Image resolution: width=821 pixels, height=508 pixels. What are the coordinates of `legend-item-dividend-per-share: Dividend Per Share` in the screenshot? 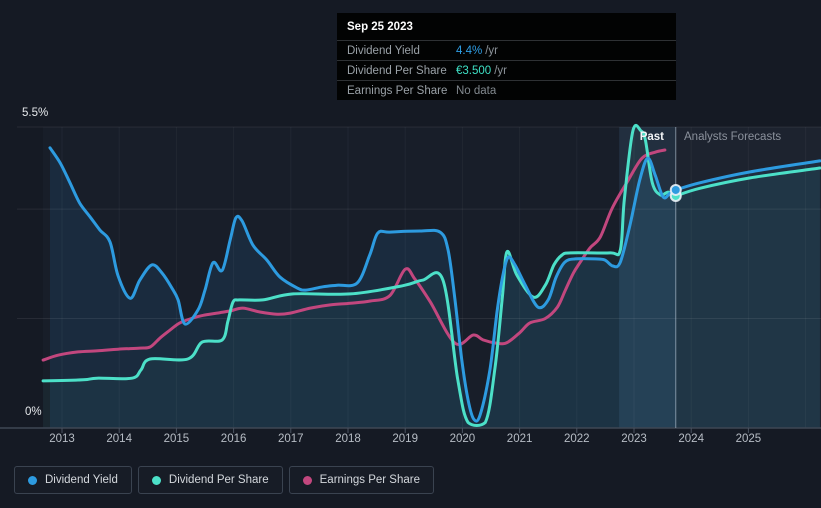 It's located at (210, 480).